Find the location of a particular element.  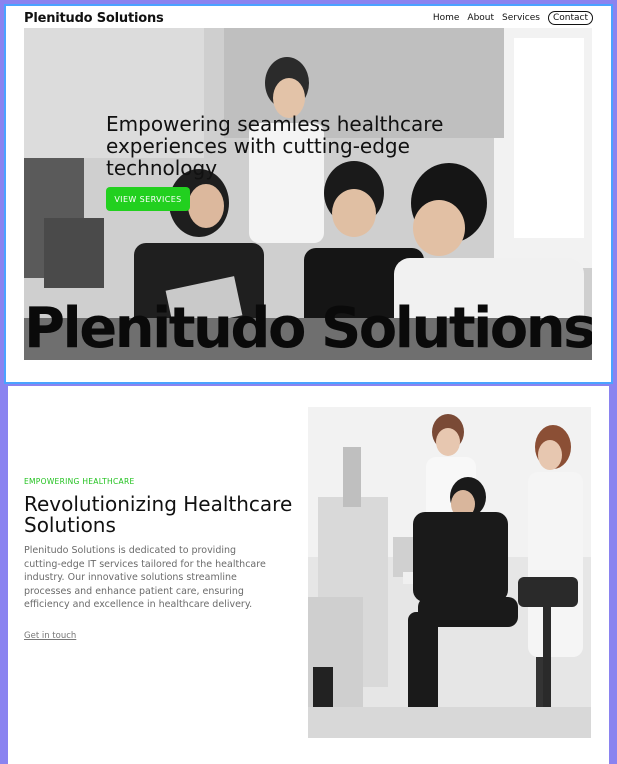

hero-brand-wordmark: Plenitudo Solutions is located at coordinates (308, 328).